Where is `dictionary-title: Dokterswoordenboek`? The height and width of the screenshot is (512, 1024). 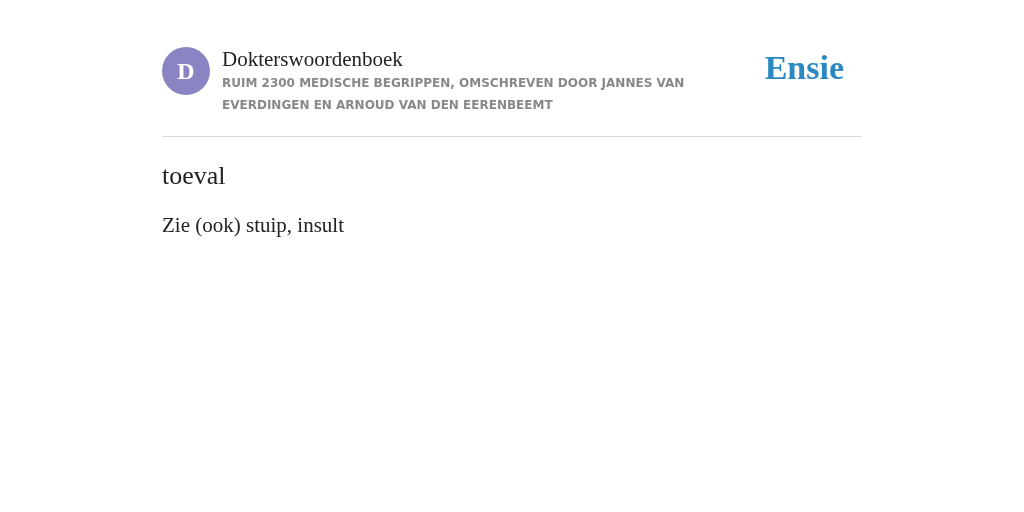 dictionary-title: Dokterswoordenboek is located at coordinates (493, 59).